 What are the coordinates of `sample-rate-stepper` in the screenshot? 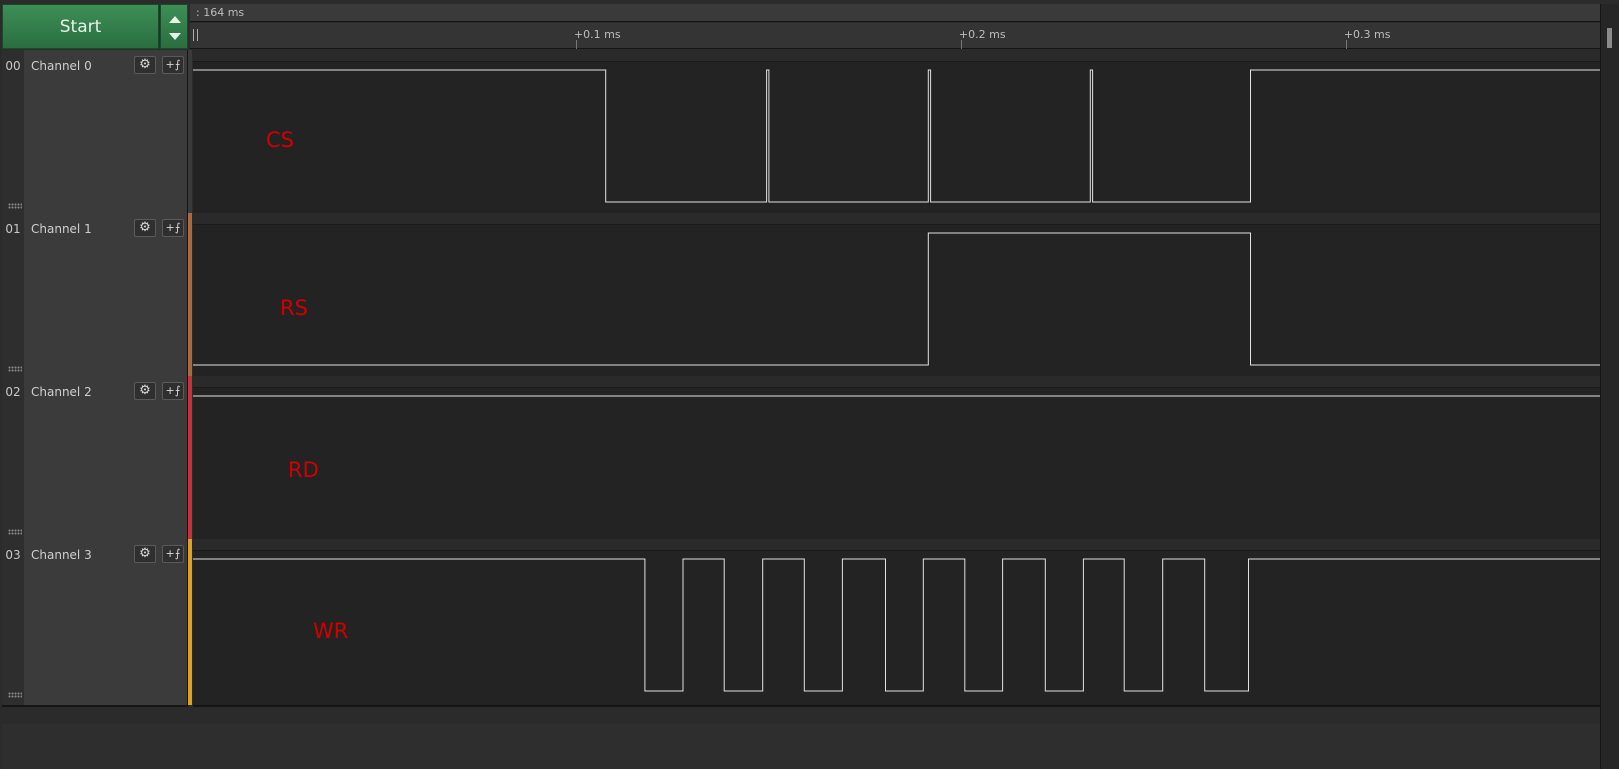 It's located at (174, 26).